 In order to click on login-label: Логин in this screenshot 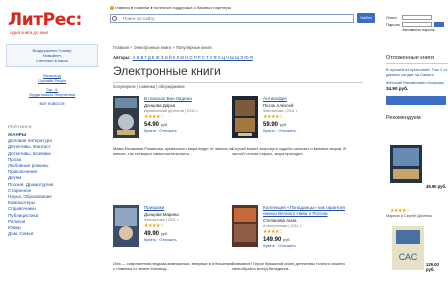, I will do `click(391, 17)`.